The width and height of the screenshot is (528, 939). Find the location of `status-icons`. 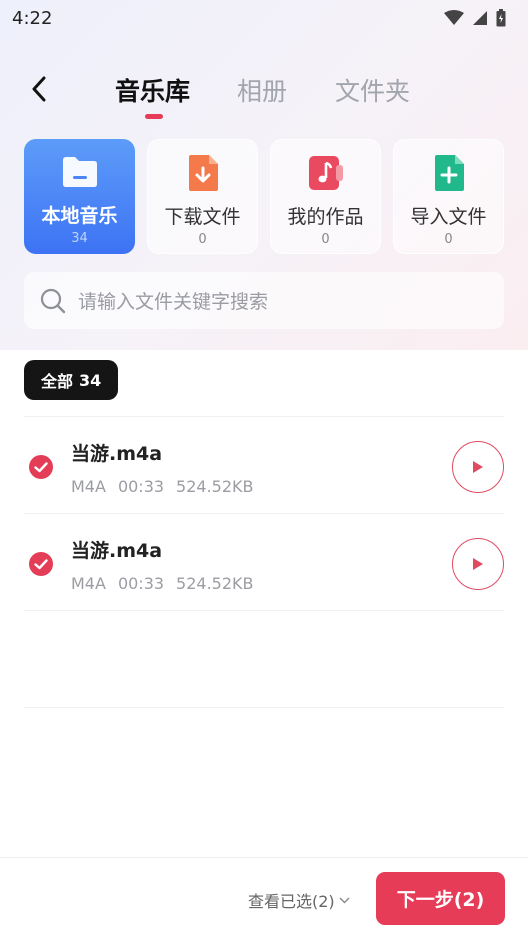

status-icons is located at coordinates (475, 18).